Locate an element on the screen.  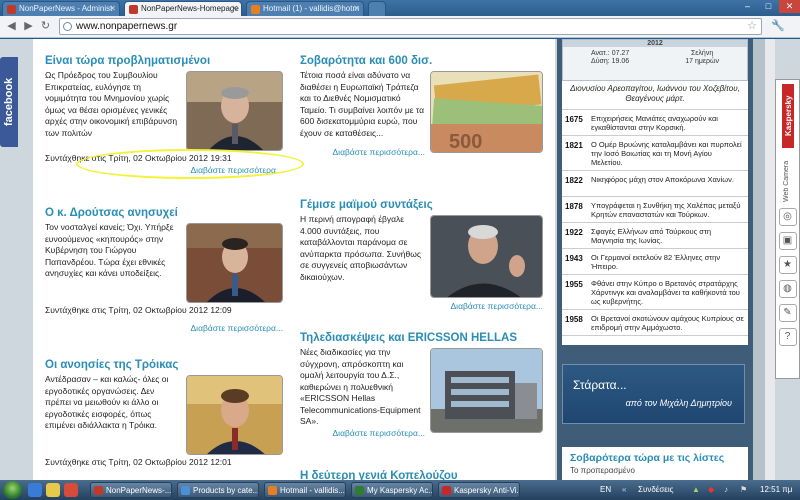
start-button is located at coordinates (12, 490).